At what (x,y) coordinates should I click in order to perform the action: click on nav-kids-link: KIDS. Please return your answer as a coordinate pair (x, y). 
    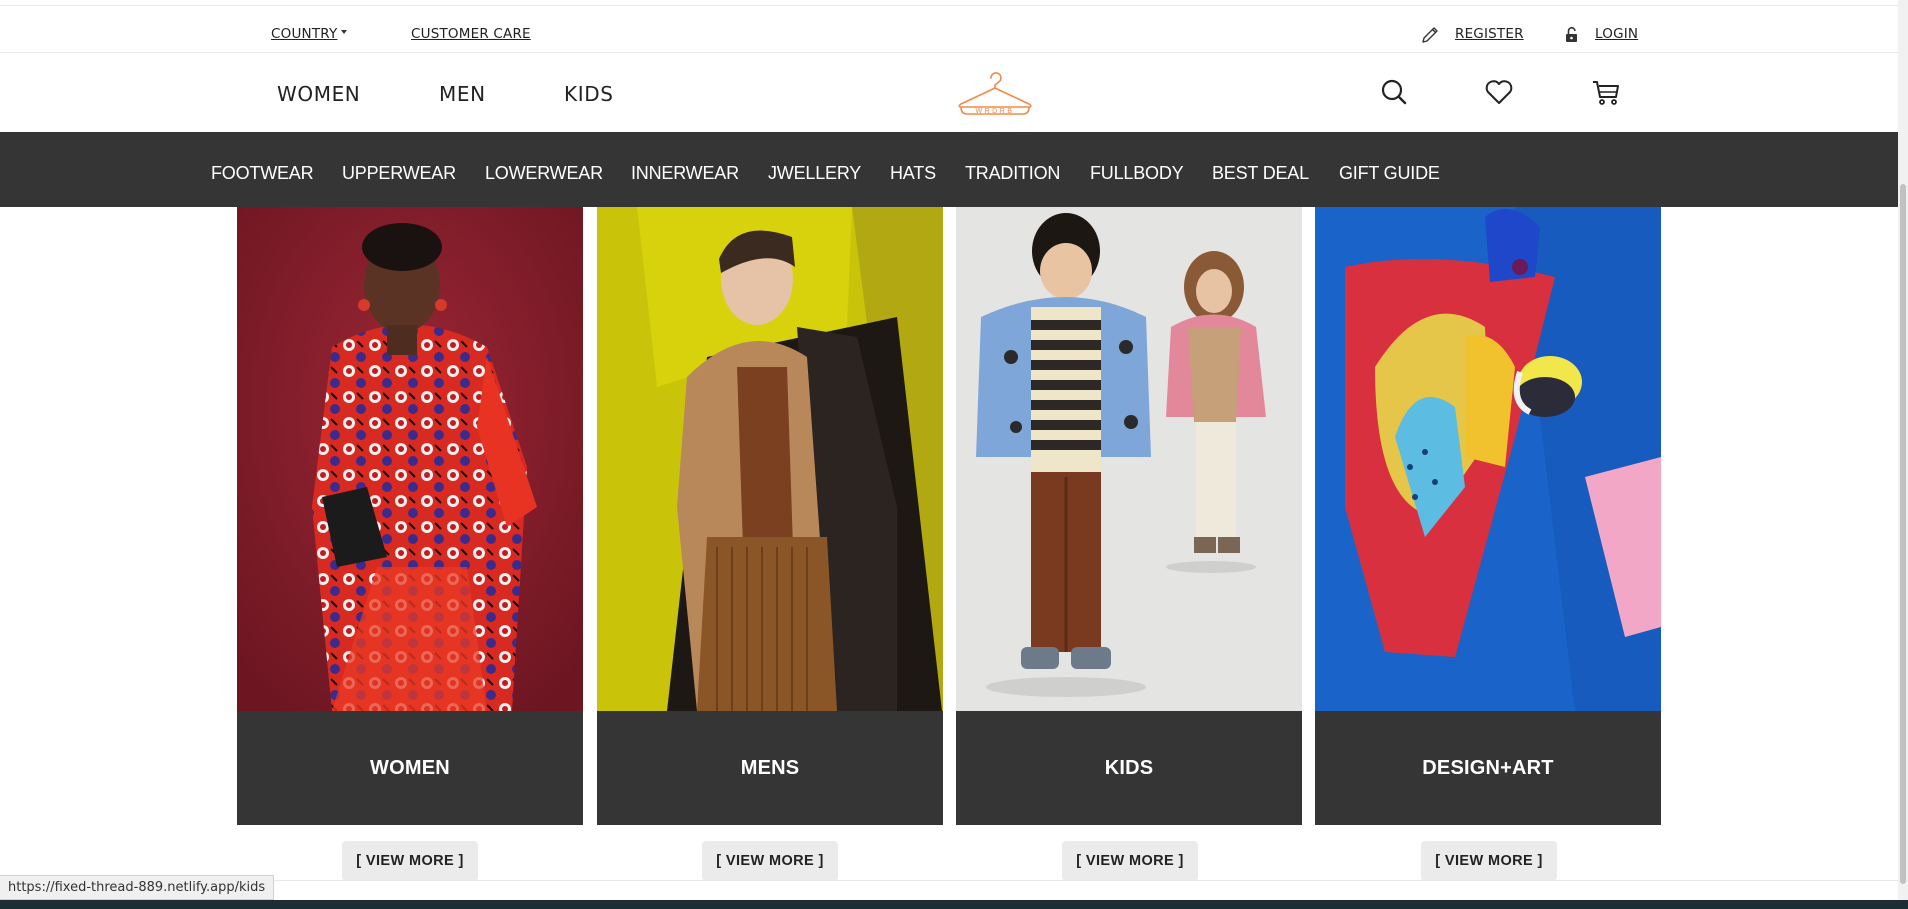
    Looking at the image, I should click on (589, 94).